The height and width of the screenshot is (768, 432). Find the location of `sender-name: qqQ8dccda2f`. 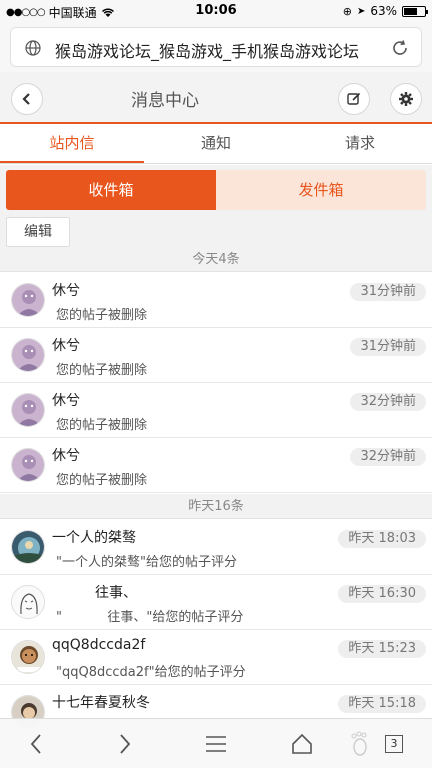

sender-name: qqQ8dccda2f is located at coordinates (99, 645).